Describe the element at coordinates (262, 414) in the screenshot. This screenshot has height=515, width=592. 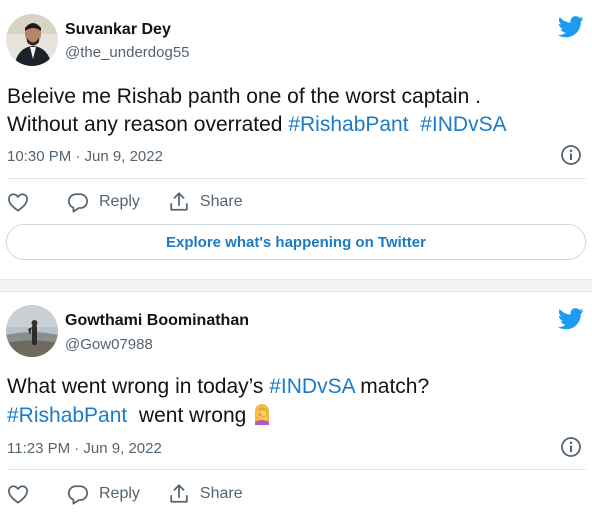
I see `woman-facepalming-emoji` at that location.